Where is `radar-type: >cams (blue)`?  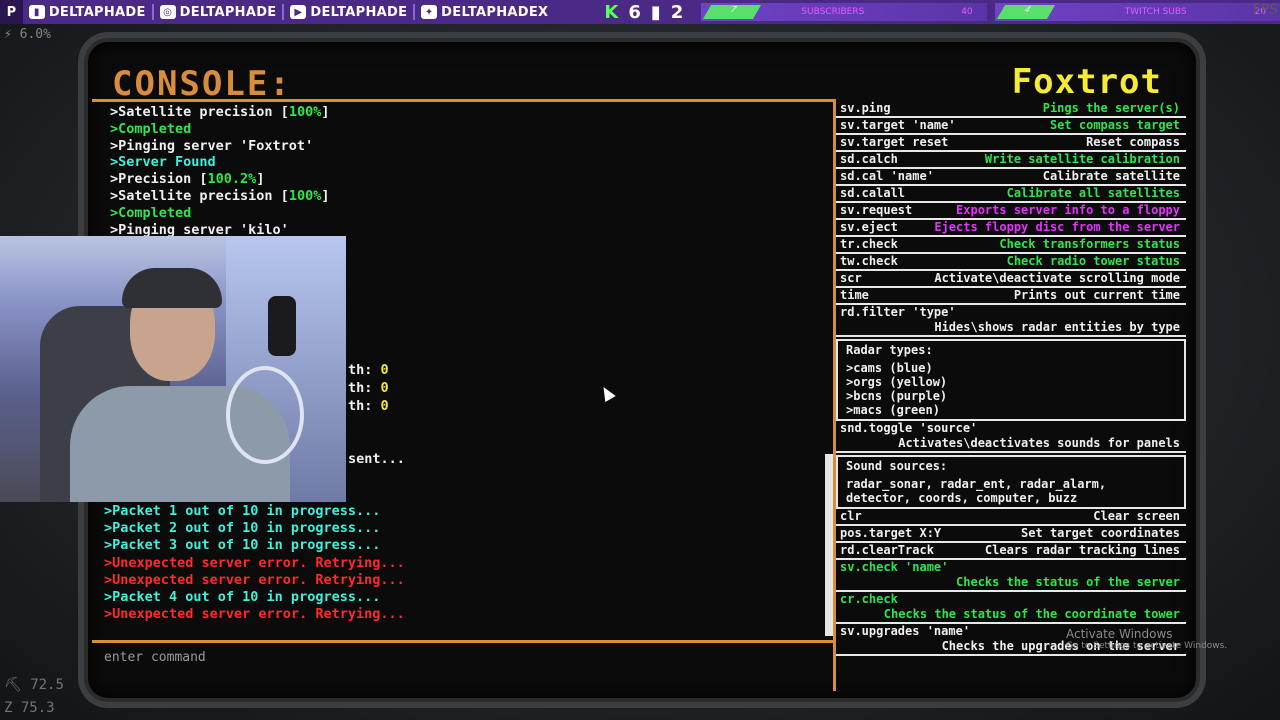
radar-type: >cams (blue) is located at coordinates (889, 368).